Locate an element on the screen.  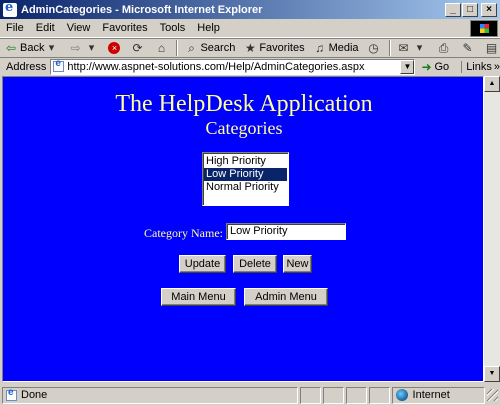
media-button: ♫ Media is located at coordinates (336, 48).